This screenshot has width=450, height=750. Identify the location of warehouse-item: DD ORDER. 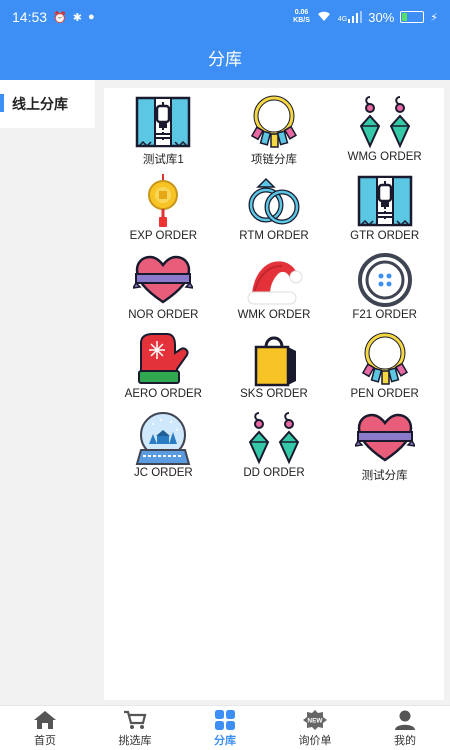
(274, 447).